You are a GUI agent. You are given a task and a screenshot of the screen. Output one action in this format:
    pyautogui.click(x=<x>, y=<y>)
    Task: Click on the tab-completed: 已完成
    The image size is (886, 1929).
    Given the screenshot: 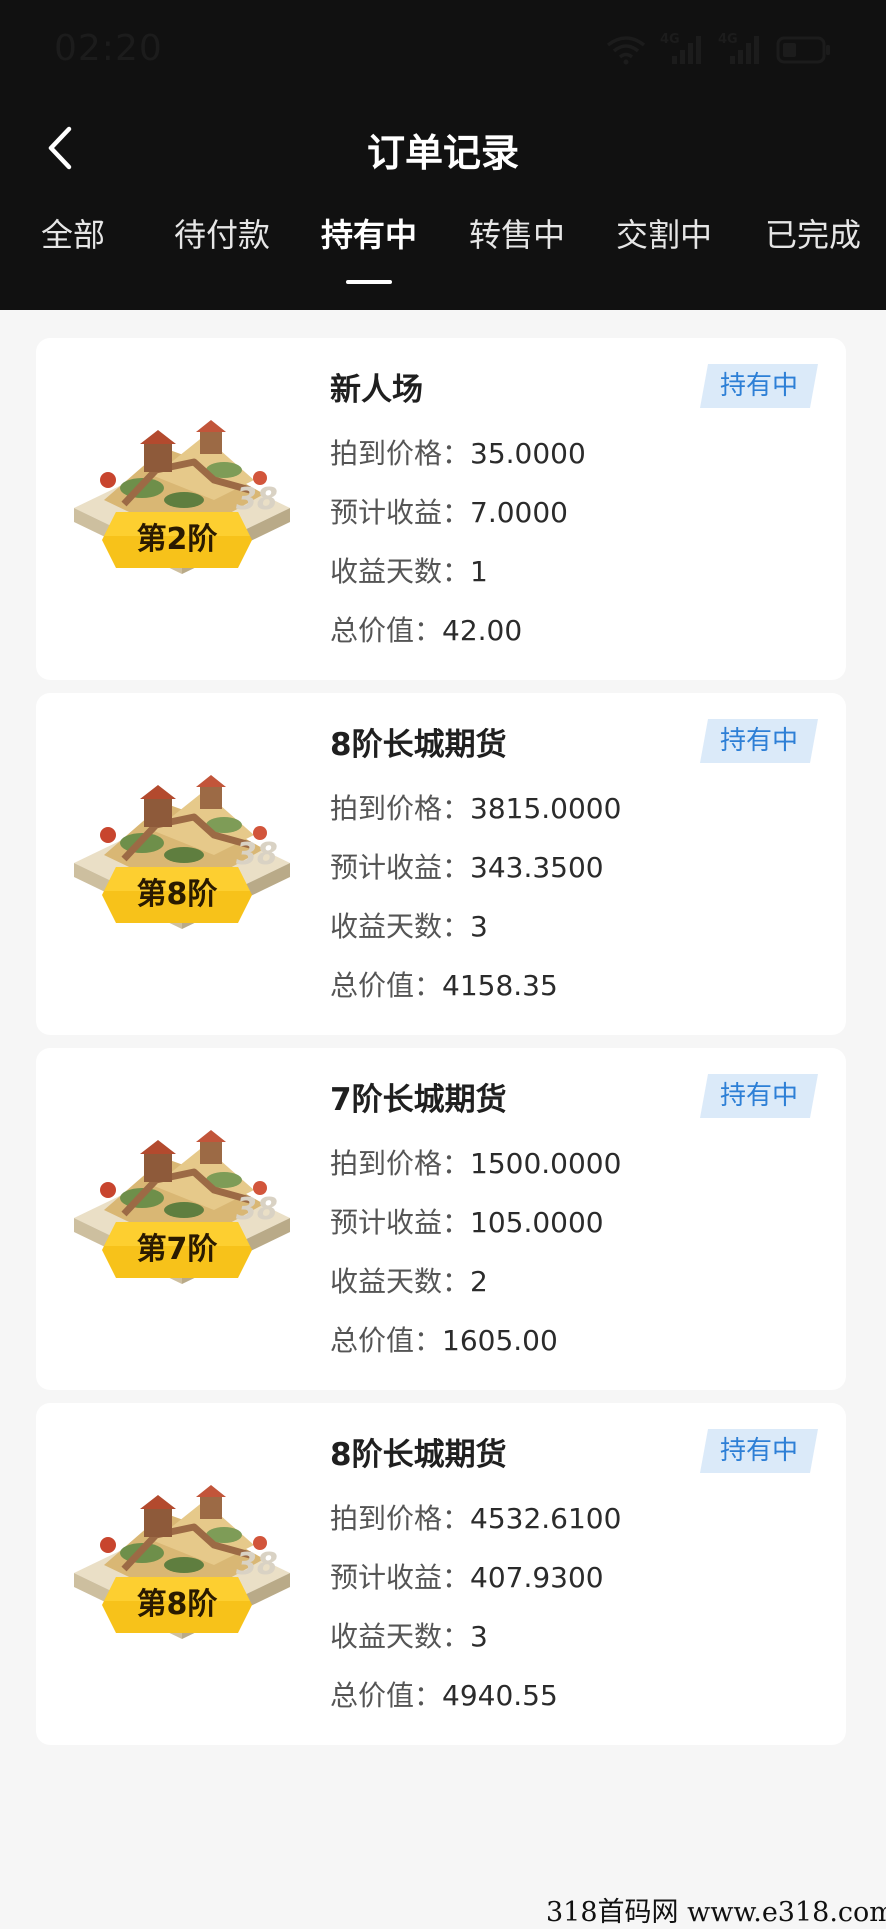 What is the action you would take?
    pyautogui.click(x=813, y=250)
    